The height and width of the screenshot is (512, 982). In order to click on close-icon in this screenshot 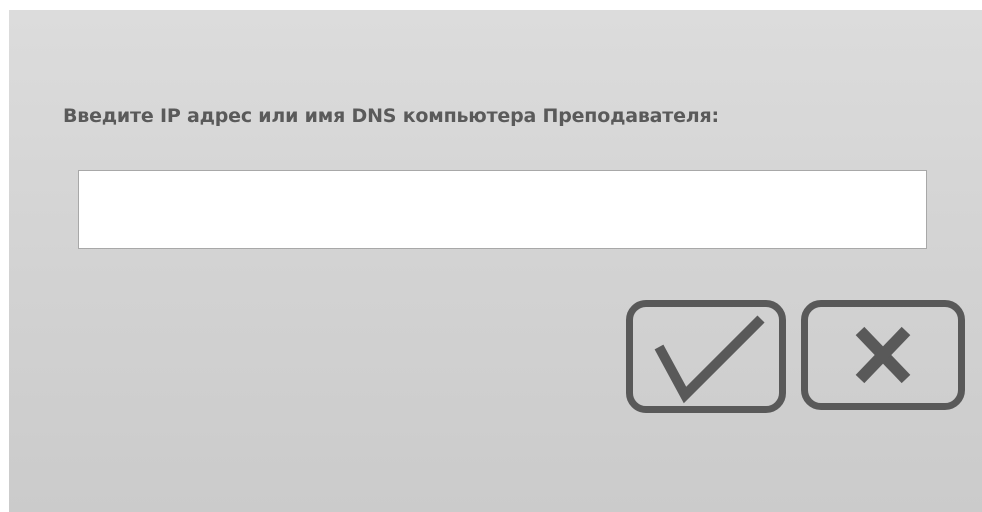, I will do `click(883, 355)`.